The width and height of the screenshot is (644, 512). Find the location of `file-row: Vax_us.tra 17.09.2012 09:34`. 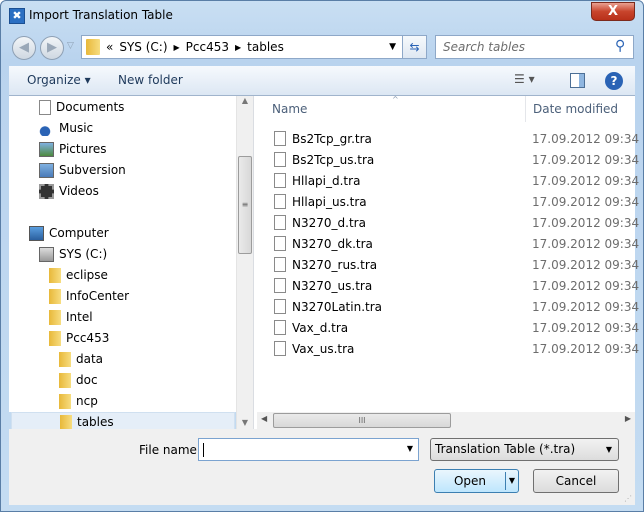

file-row: Vax_us.tra 17.09.2012 09:34 is located at coordinates (456, 348).